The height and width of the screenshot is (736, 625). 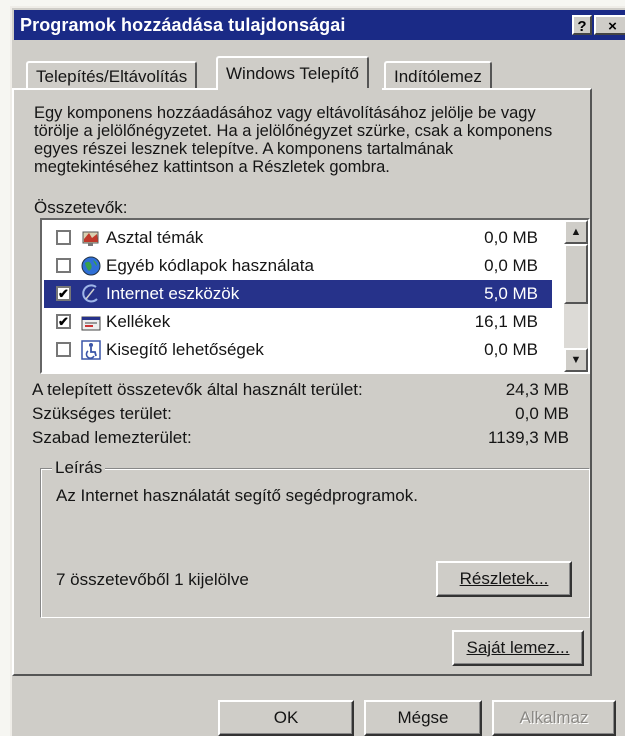 I want to click on item-size: 5,0 MB, so click(x=511, y=293).